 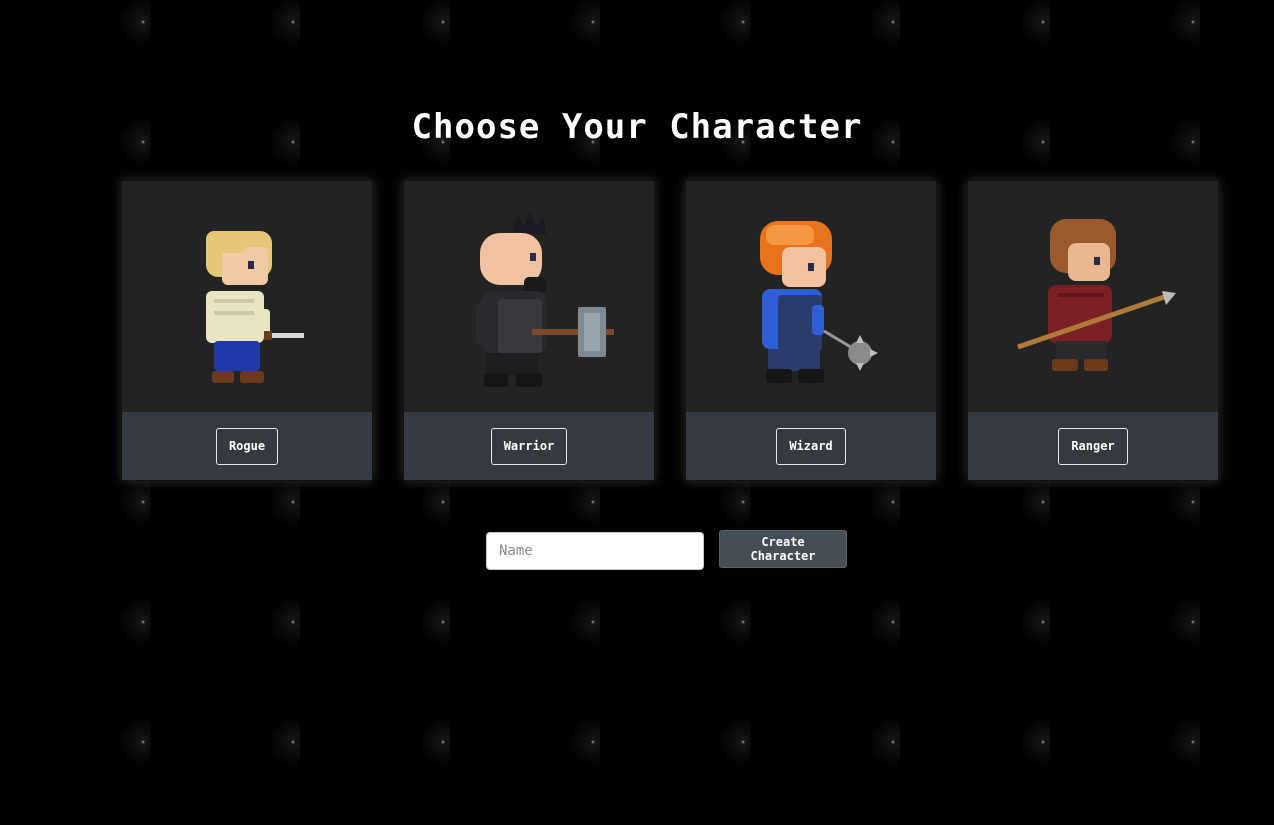 I want to click on select-ranger-button: Ranger, so click(x=1093, y=446).